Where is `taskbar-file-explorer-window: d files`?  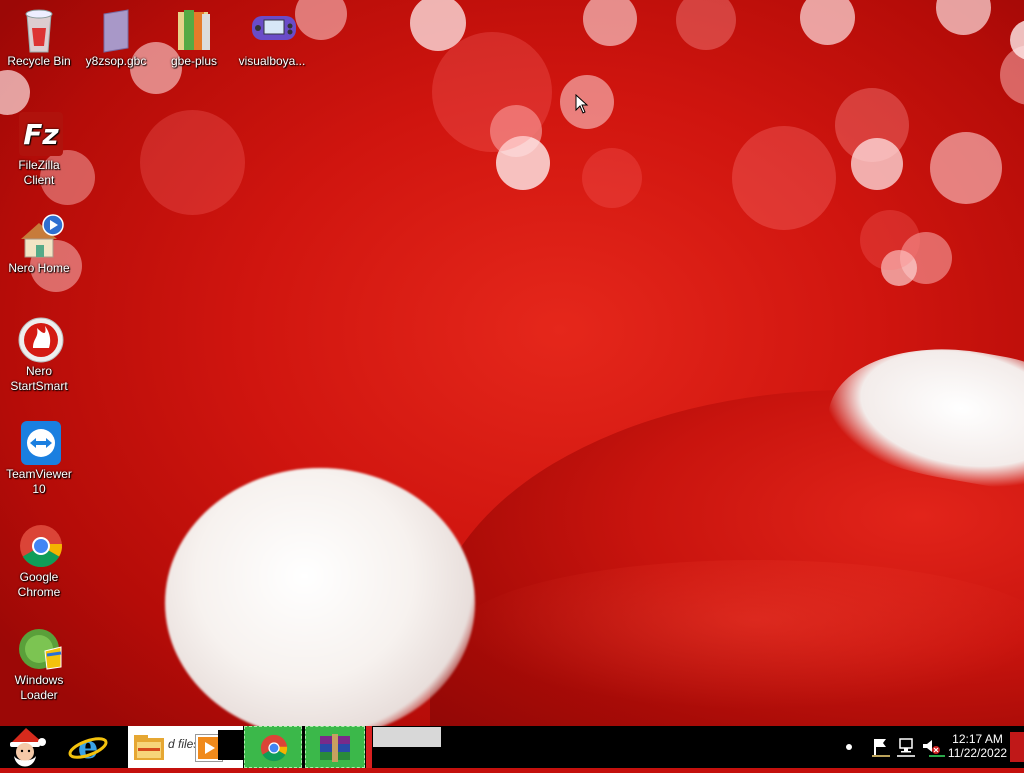 taskbar-file-explorer-window: d files is located at coordinates (185, 747).